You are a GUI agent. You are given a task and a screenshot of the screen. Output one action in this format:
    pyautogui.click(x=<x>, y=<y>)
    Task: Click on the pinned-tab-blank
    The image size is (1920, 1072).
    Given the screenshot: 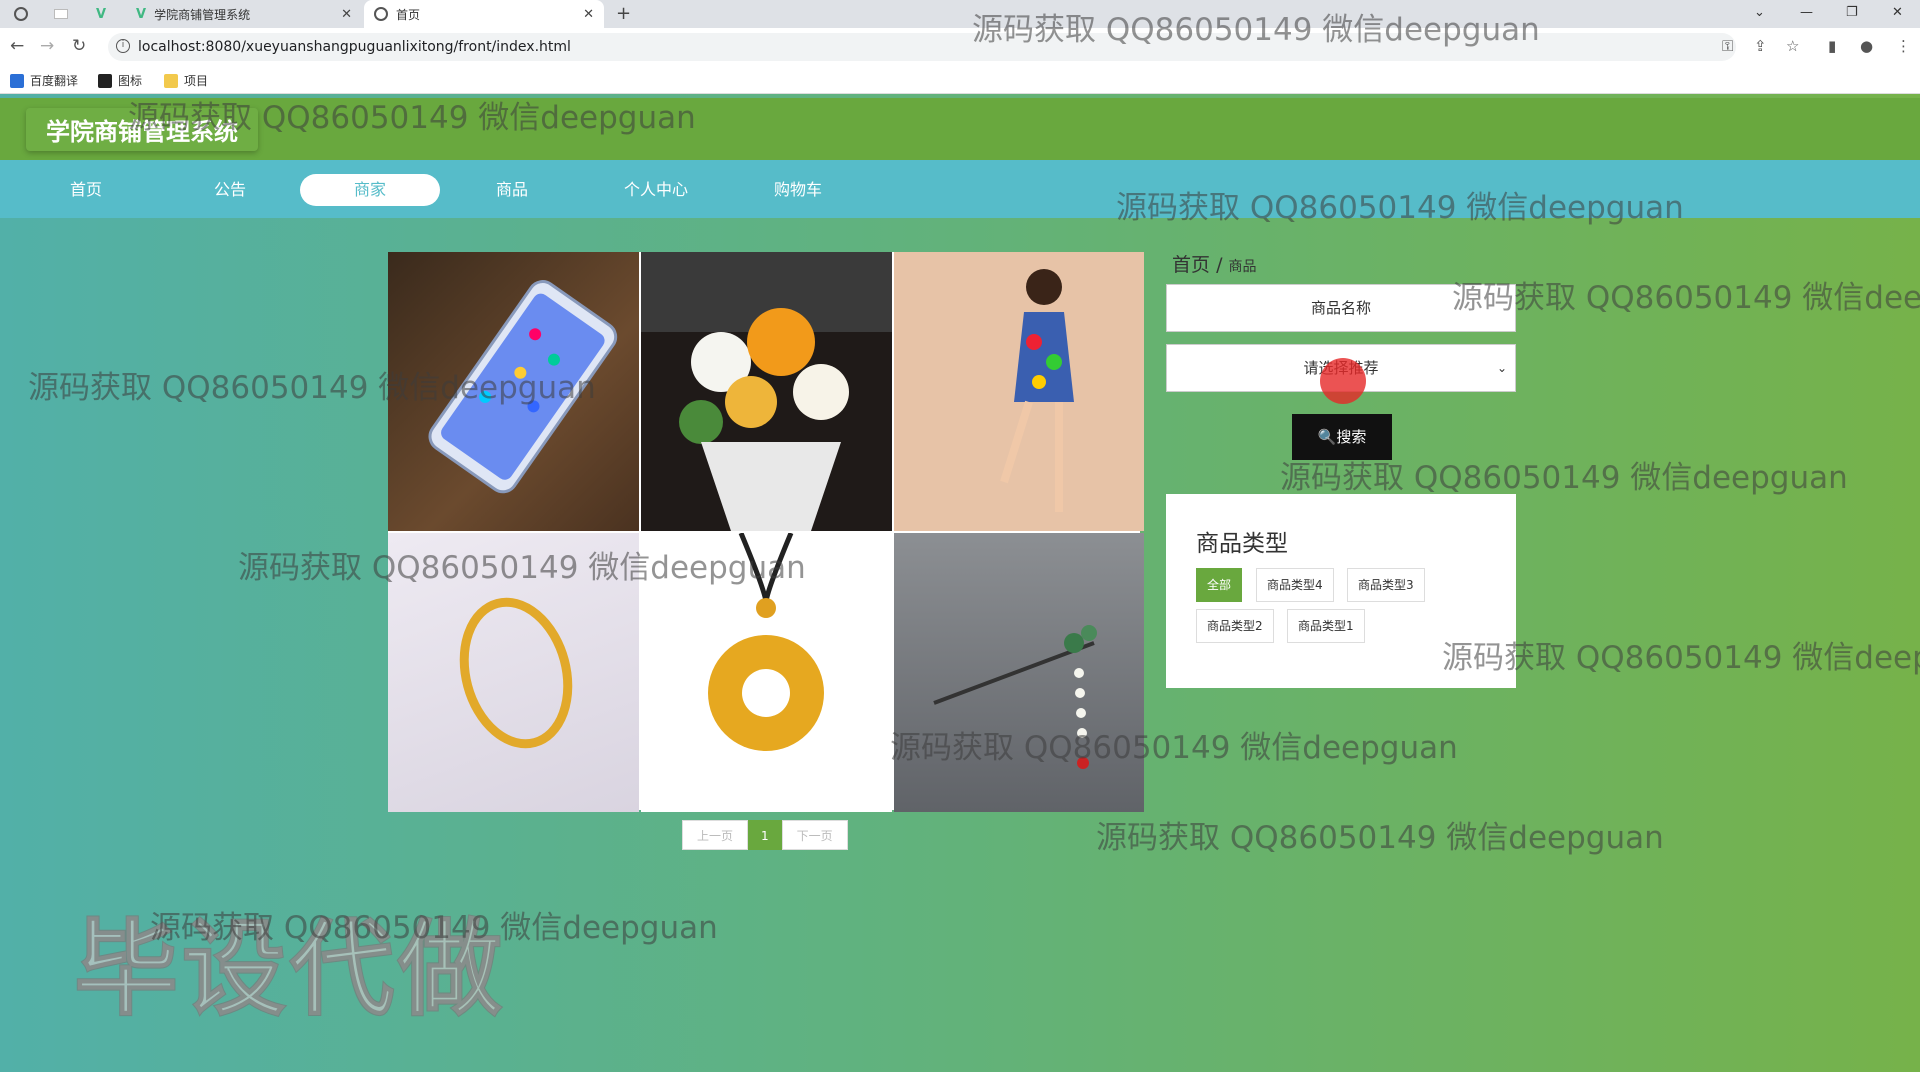 What is the action you would take?
    pyautogui.click(x=61, y=14)
    